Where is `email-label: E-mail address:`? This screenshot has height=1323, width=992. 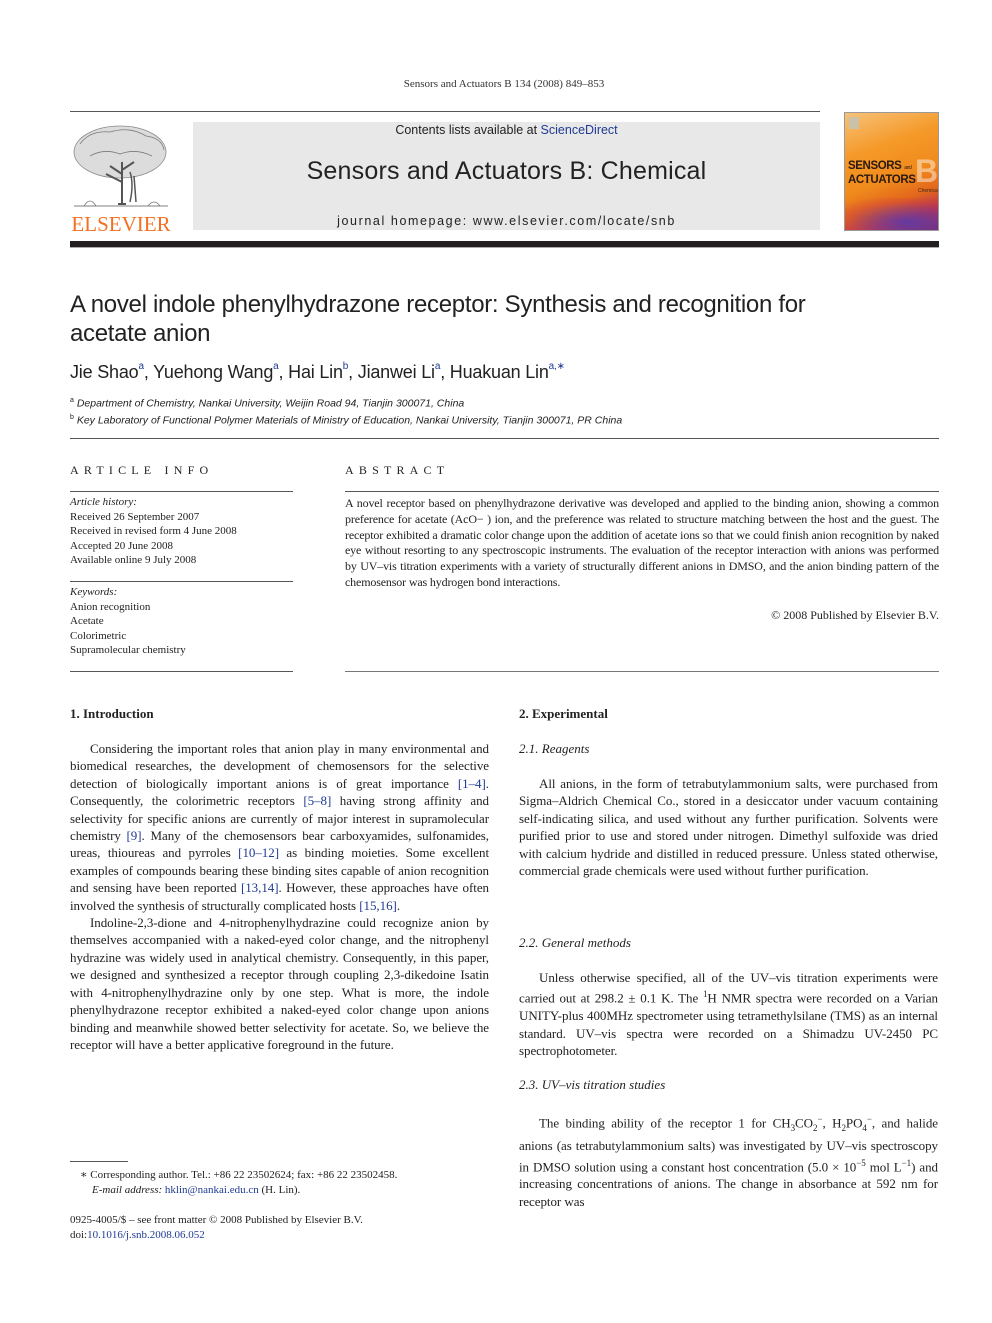
email-label: E-mail address: is located at coordinates (127, 1190).